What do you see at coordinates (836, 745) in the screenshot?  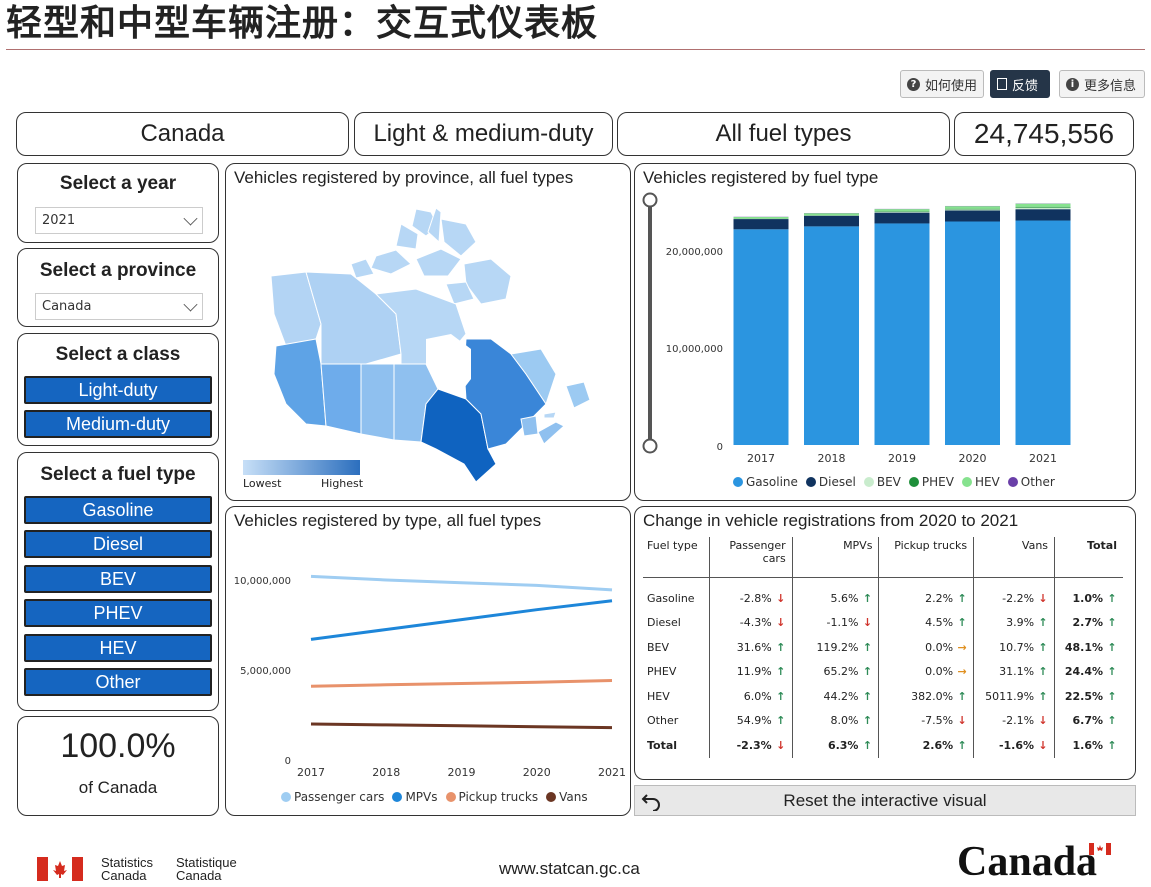 I see `change-cell: 6.3% ↑` at bounding box center [836, 745].